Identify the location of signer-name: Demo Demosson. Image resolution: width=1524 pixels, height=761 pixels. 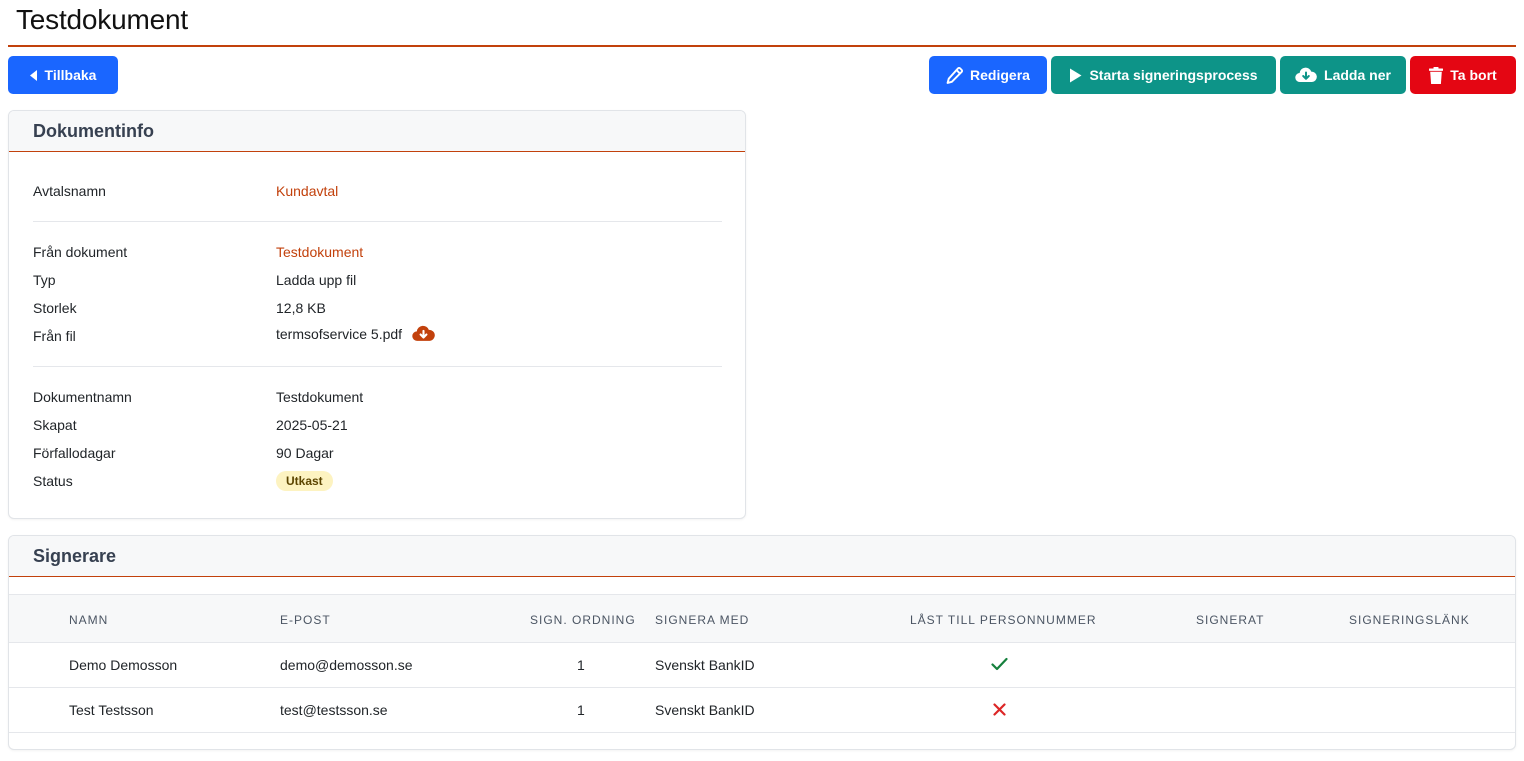
(123, 665).